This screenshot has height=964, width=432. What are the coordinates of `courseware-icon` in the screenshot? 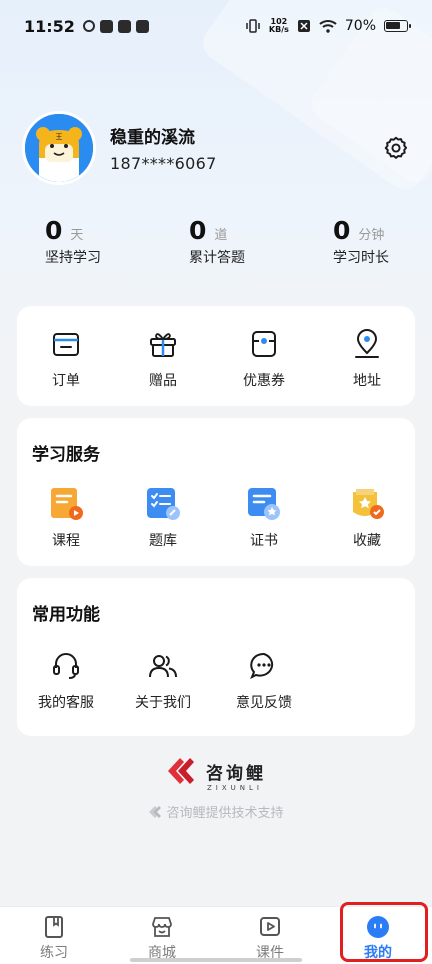 It's located at (270, 926).